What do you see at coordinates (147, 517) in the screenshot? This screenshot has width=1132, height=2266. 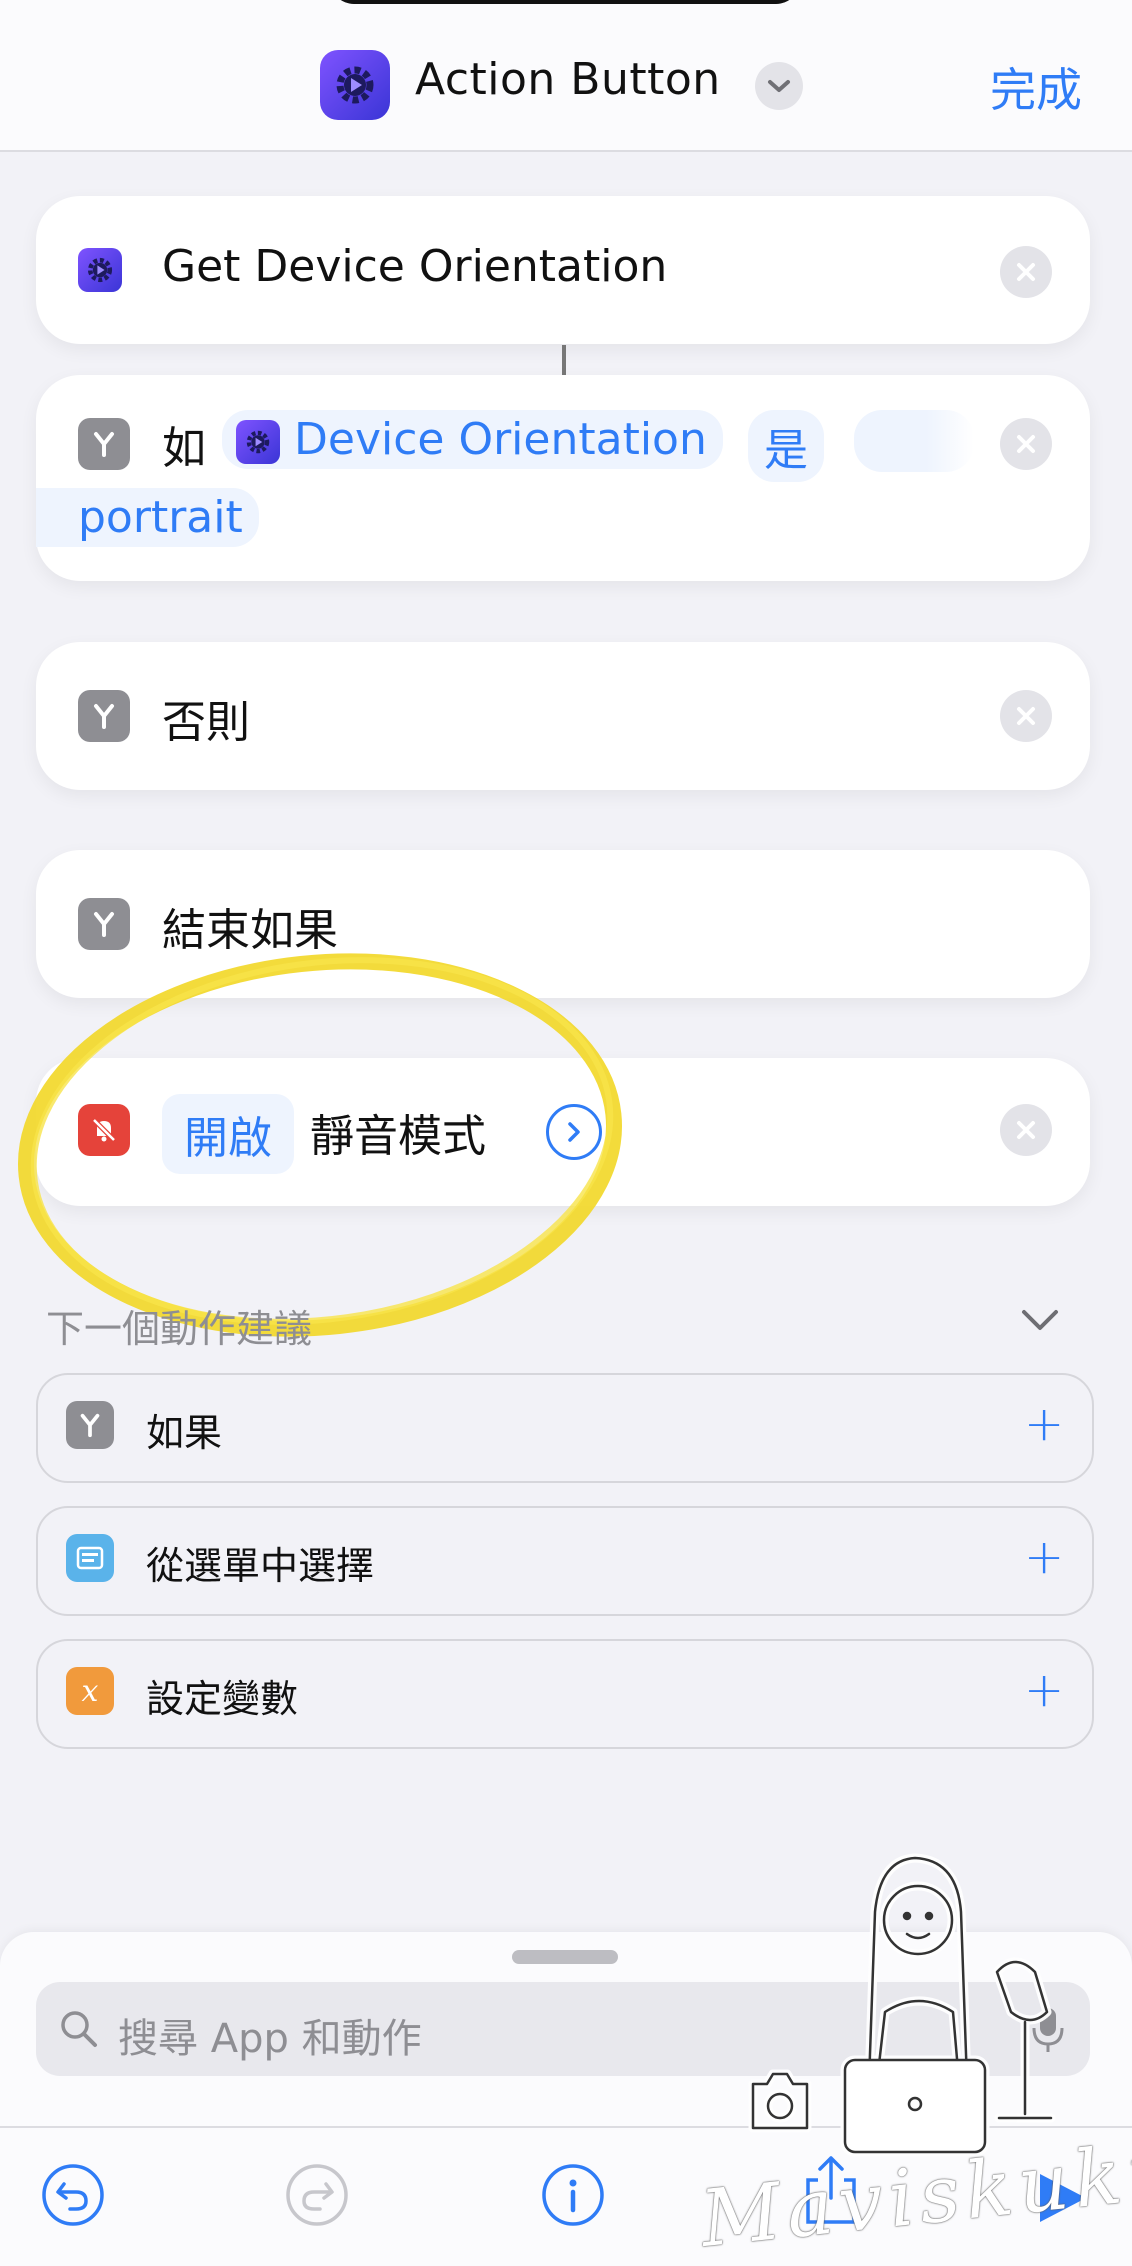 I see `condition-value: portrait` at bounding box center [147, 517].